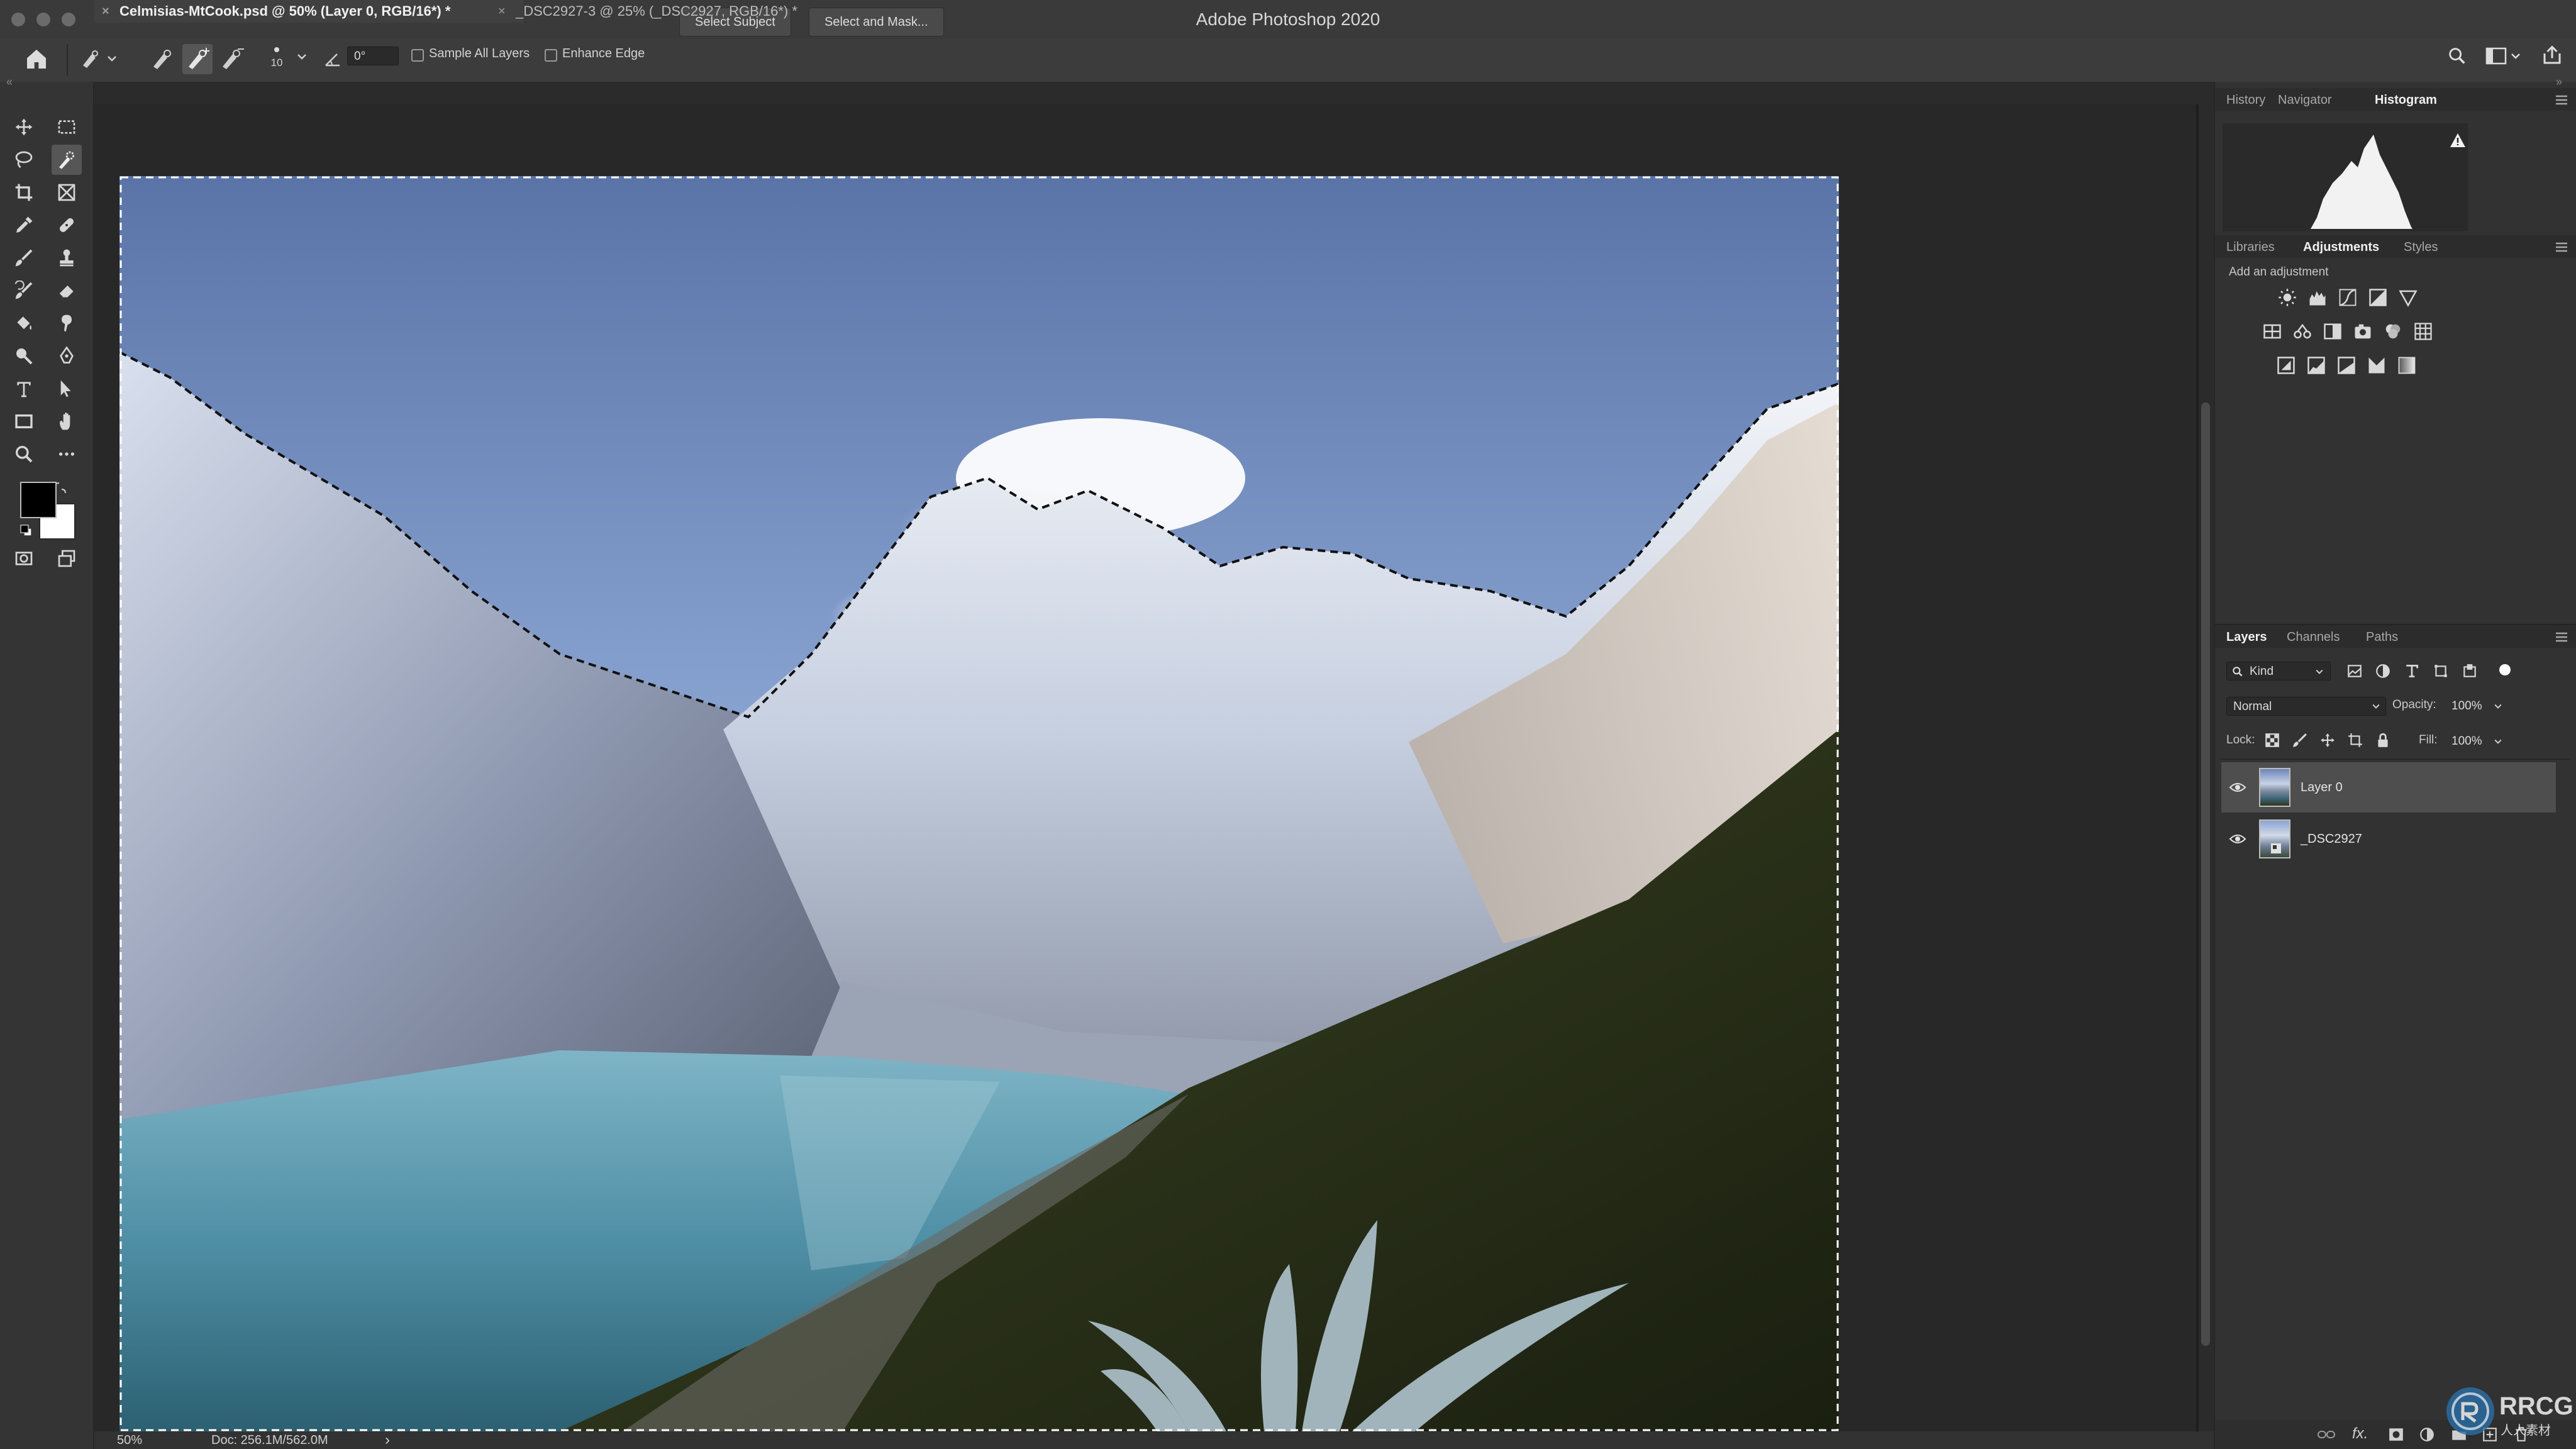 Image resolution: width=2576 pixels, height=1449 pixels. I want to click on color-balance-icon, so click(2302, 331).